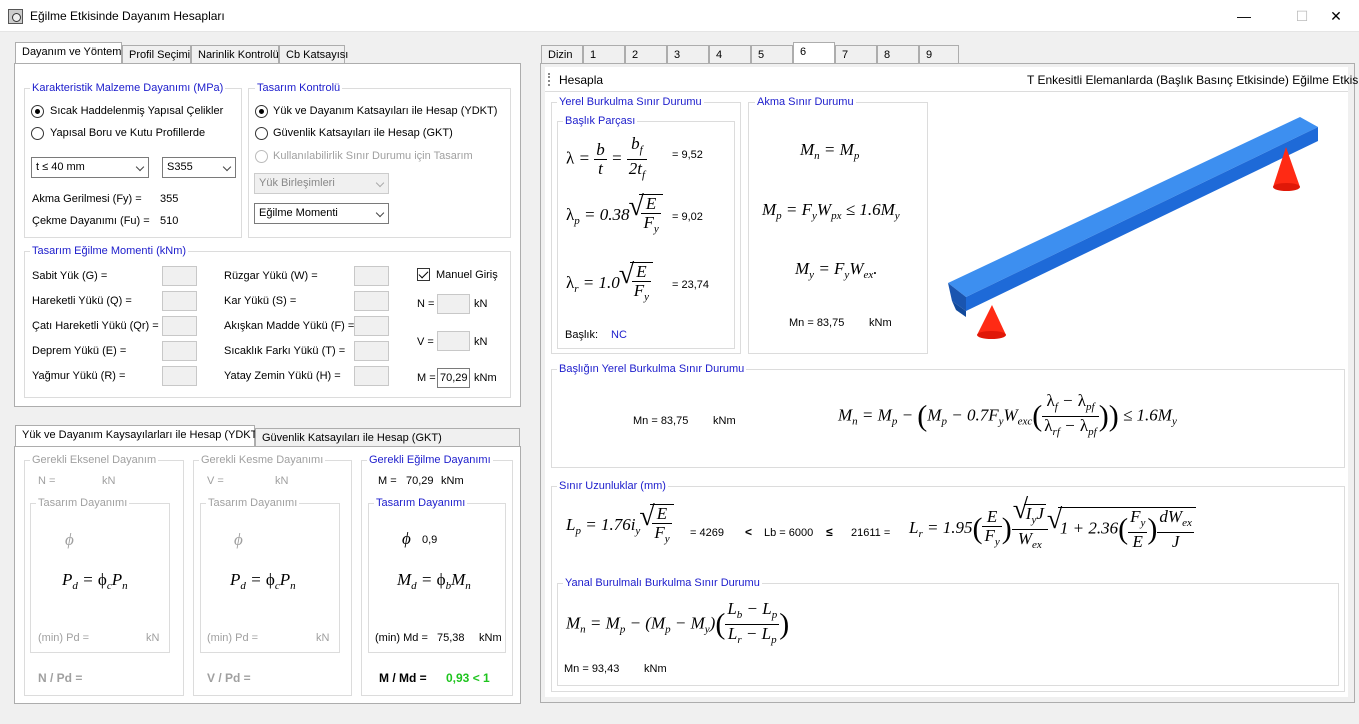 The image size is (1359, 724). Describe the element at coordinates (261, 156) in the screenshot. I see `radio-serviceability` at that location.